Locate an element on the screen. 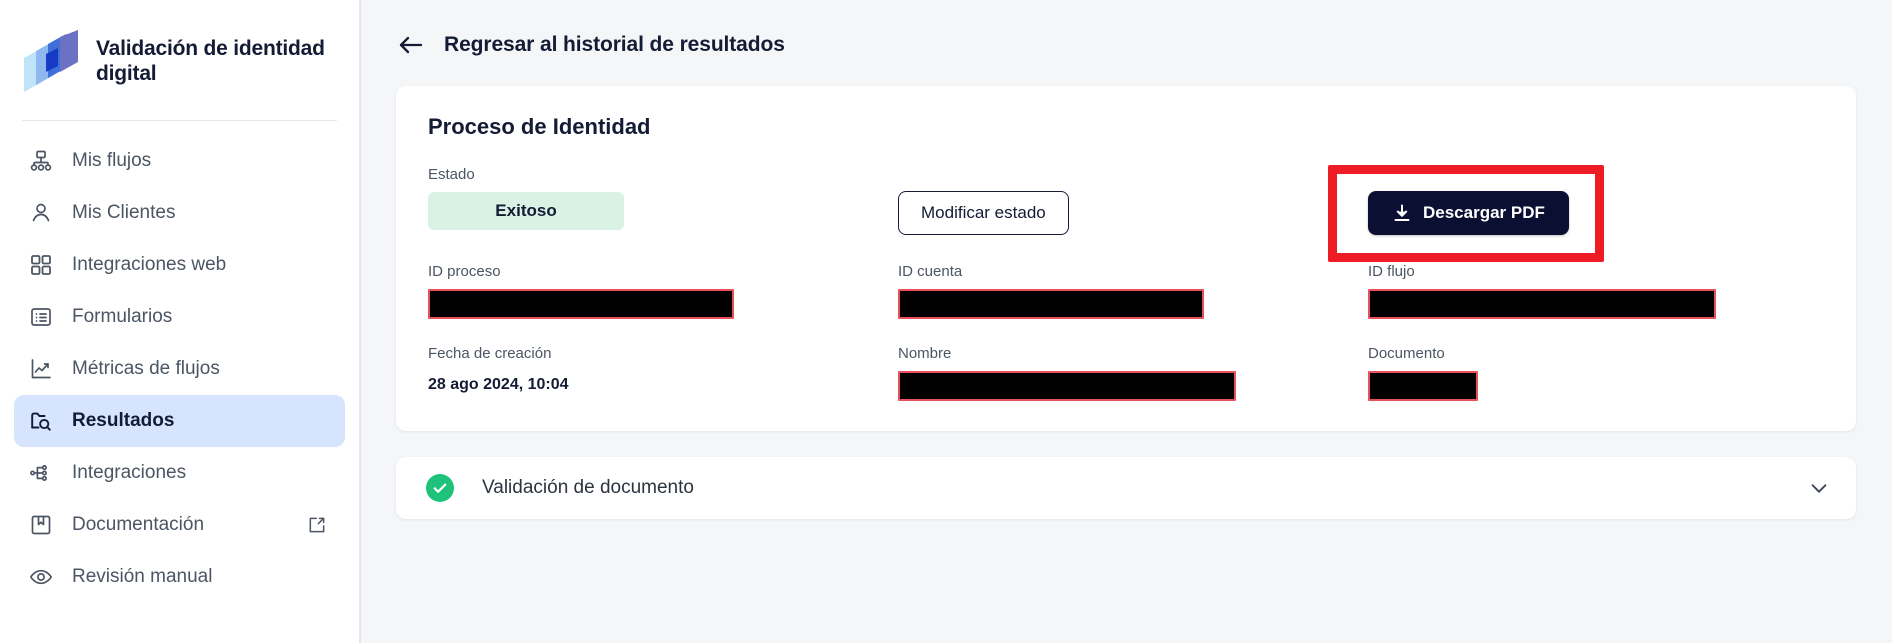  descargar-pdf-wrapper: Descargar PDF is located at coordinates (1466, 213).